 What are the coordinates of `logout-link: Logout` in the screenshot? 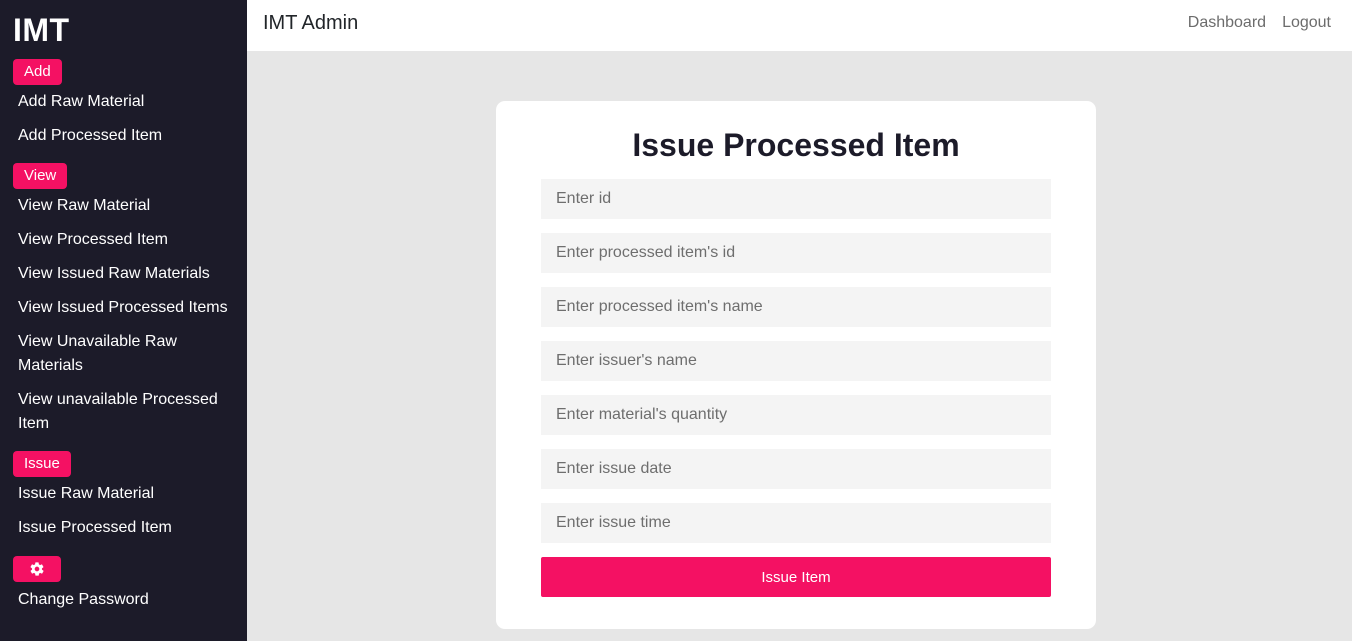 It's located at (1306, 23).